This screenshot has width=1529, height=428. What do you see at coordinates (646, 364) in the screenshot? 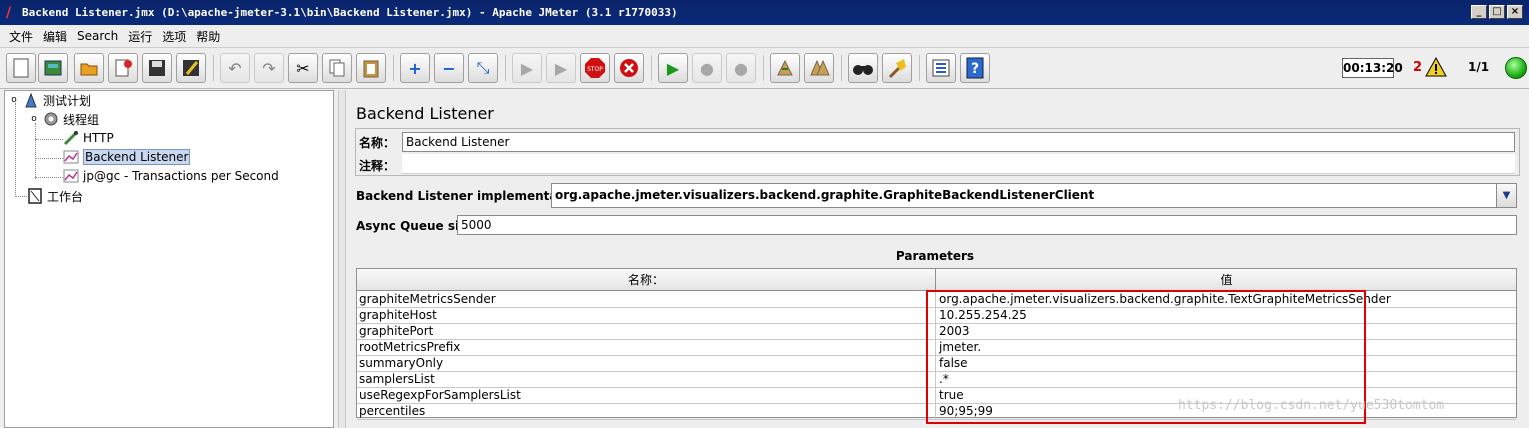
I see `param-name: summaryOnly` at bounding box center [646, 364].